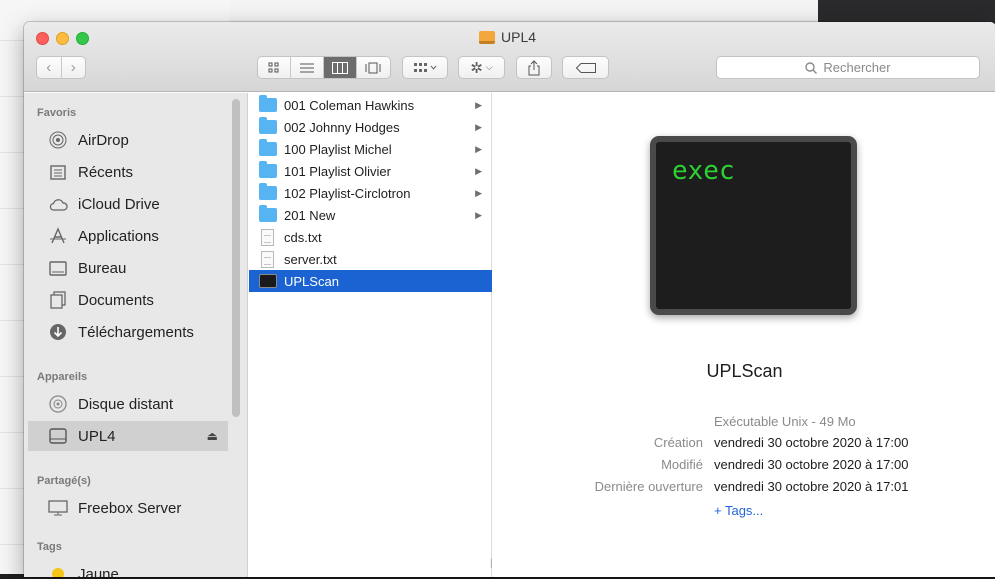  I want to click on server-icon, so click(58, 508).